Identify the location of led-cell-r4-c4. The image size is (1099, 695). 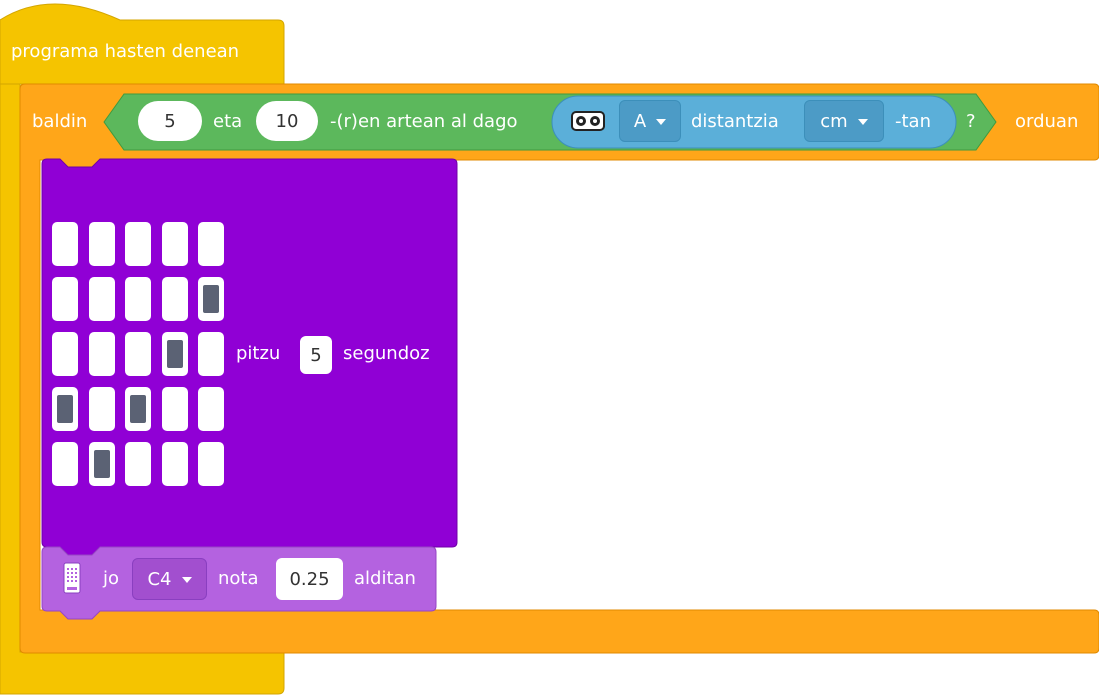
(175, 409).